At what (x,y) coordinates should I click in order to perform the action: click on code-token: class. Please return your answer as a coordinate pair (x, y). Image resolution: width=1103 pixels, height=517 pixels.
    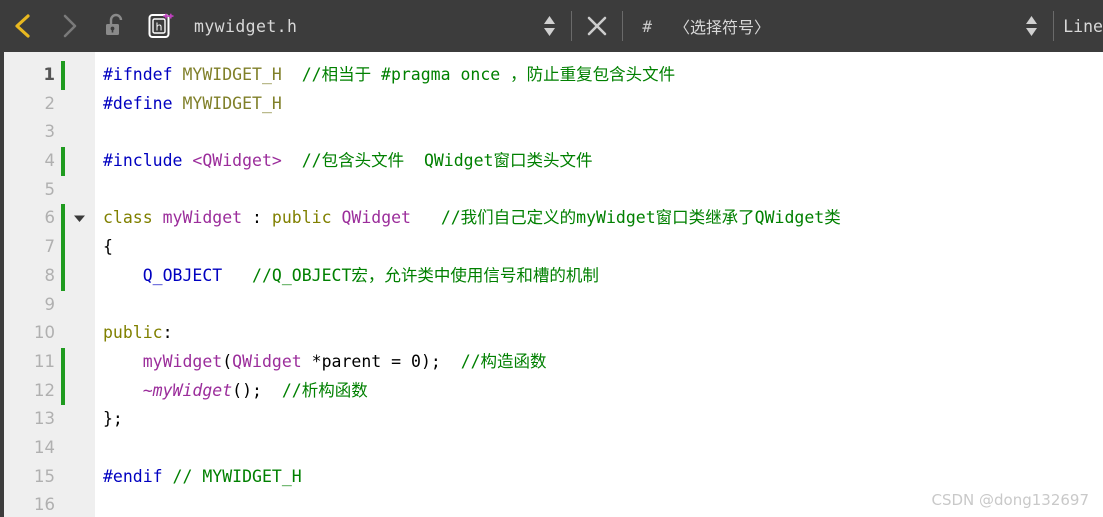
    Looking at the image, I should click on (128, 218).